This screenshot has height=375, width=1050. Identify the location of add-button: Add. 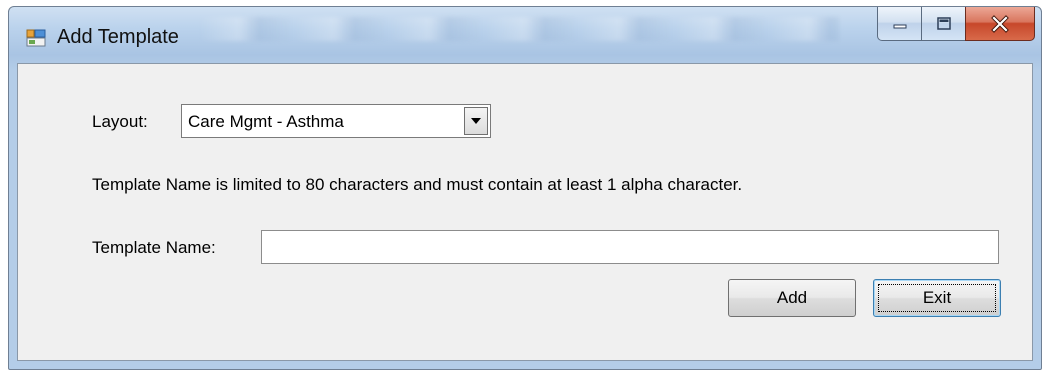
(792, 298).